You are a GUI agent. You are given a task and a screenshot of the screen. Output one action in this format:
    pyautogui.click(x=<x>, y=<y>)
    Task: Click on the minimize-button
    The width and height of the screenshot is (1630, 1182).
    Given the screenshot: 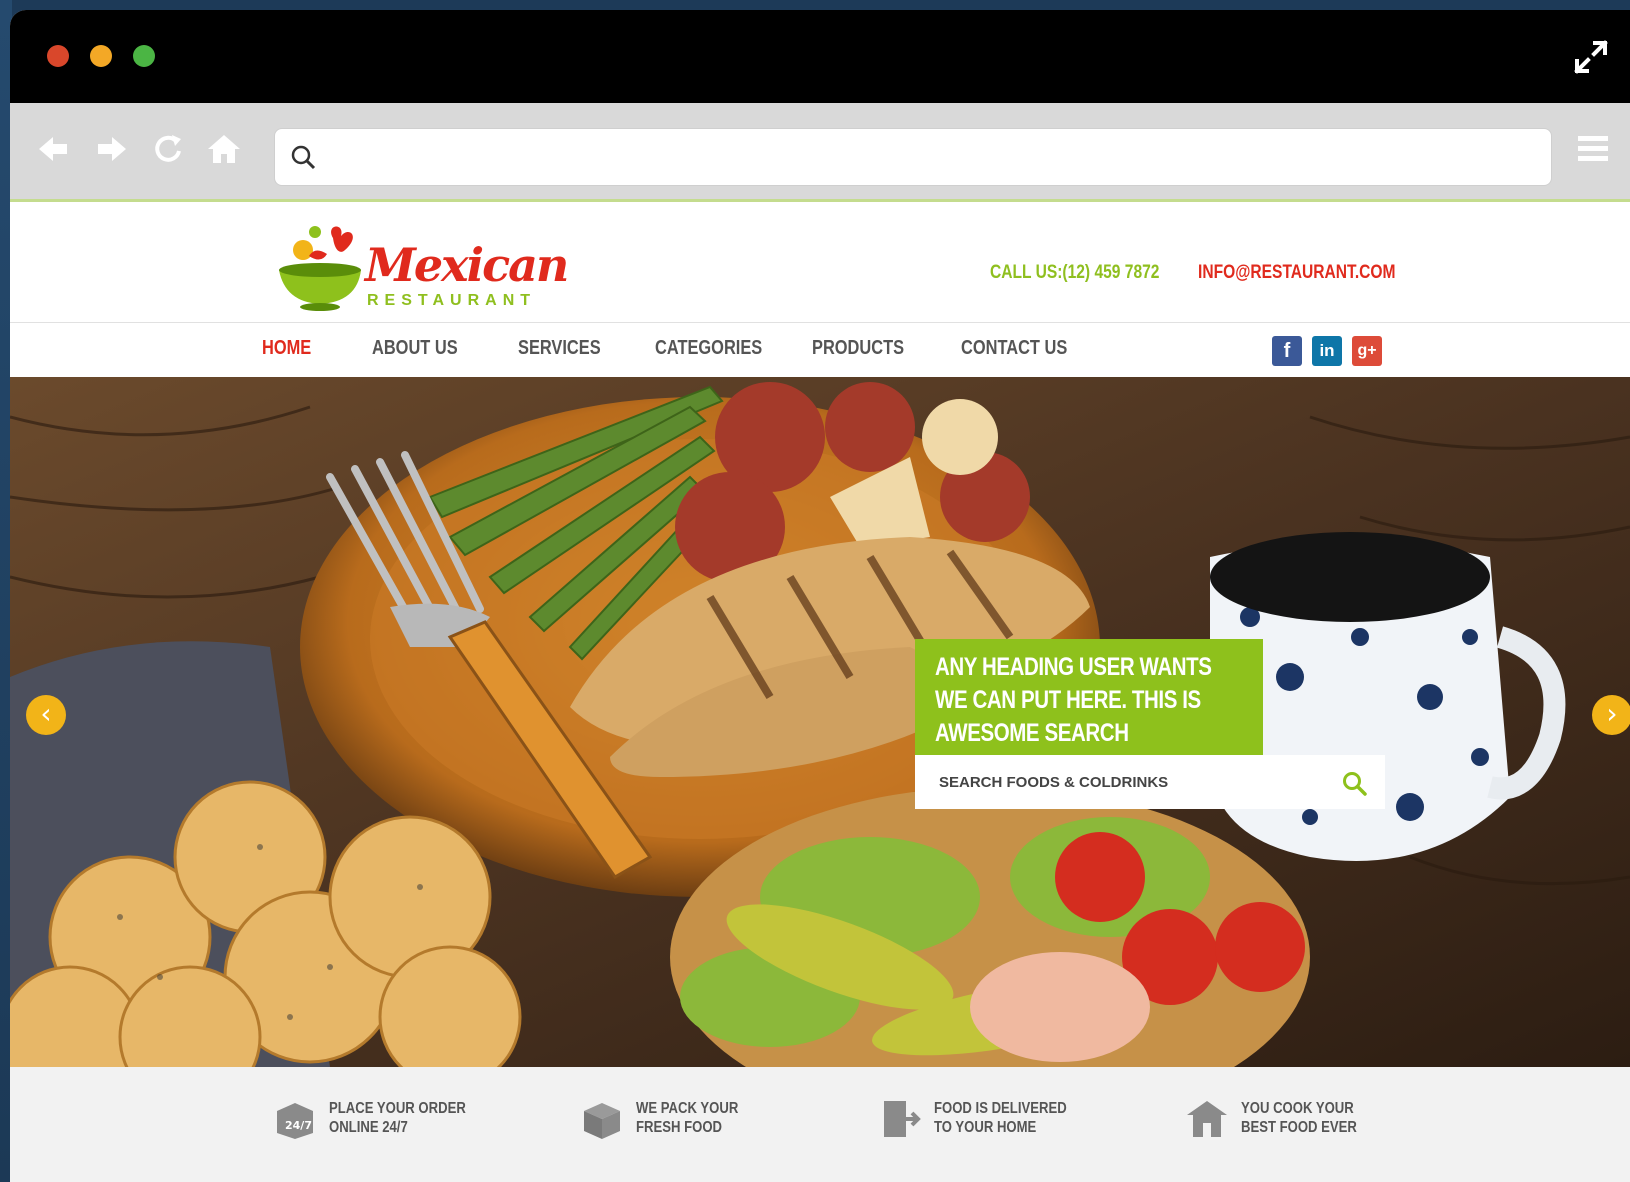 What is the action you would take?
    pyautogui.click(x=101, y=56)
    